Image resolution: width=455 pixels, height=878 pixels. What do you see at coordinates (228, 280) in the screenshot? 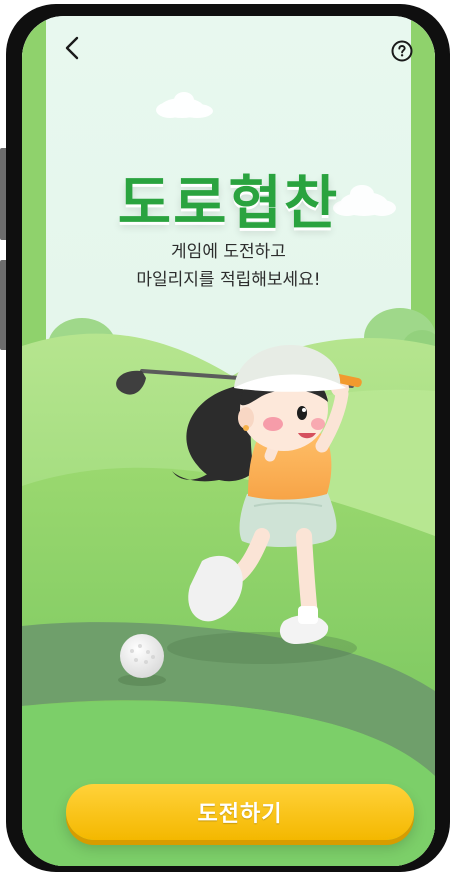
I see `subtitle-line-2: 마일리지를 적립해보세요!` at bounding box center [228, 280].